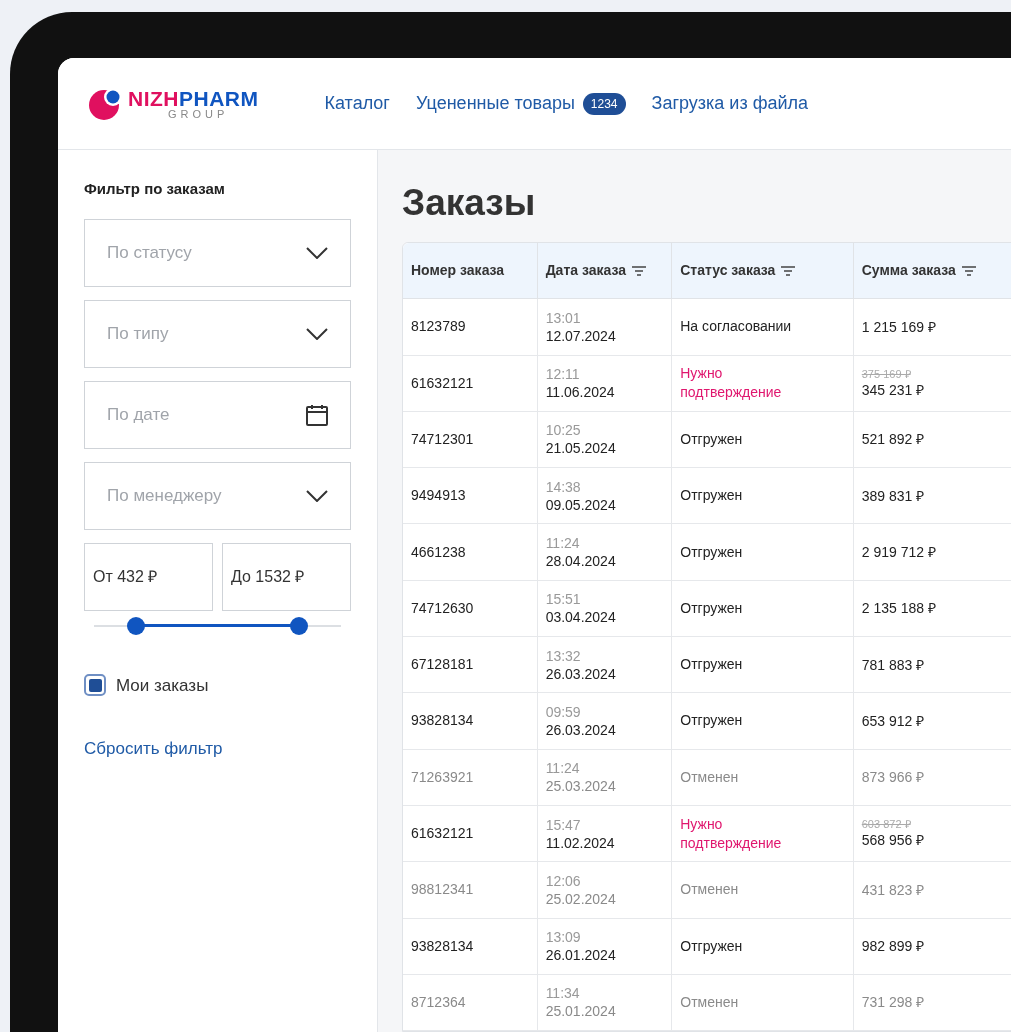 Image resolution: width=1011 pixels, height=1032 pixels. Describe the element at coordinates (736, 327) in the screenshot. I see `order-status: На согласовании` at that location.